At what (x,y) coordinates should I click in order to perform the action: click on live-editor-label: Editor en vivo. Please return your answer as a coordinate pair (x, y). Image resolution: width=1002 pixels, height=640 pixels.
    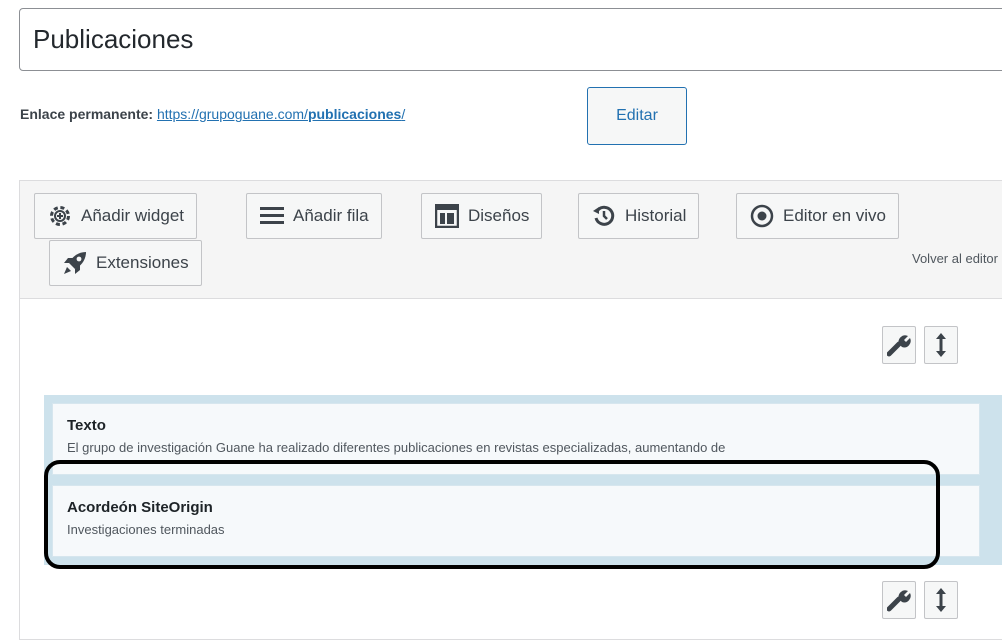
    Looking at the image, I should click on (834, 215).